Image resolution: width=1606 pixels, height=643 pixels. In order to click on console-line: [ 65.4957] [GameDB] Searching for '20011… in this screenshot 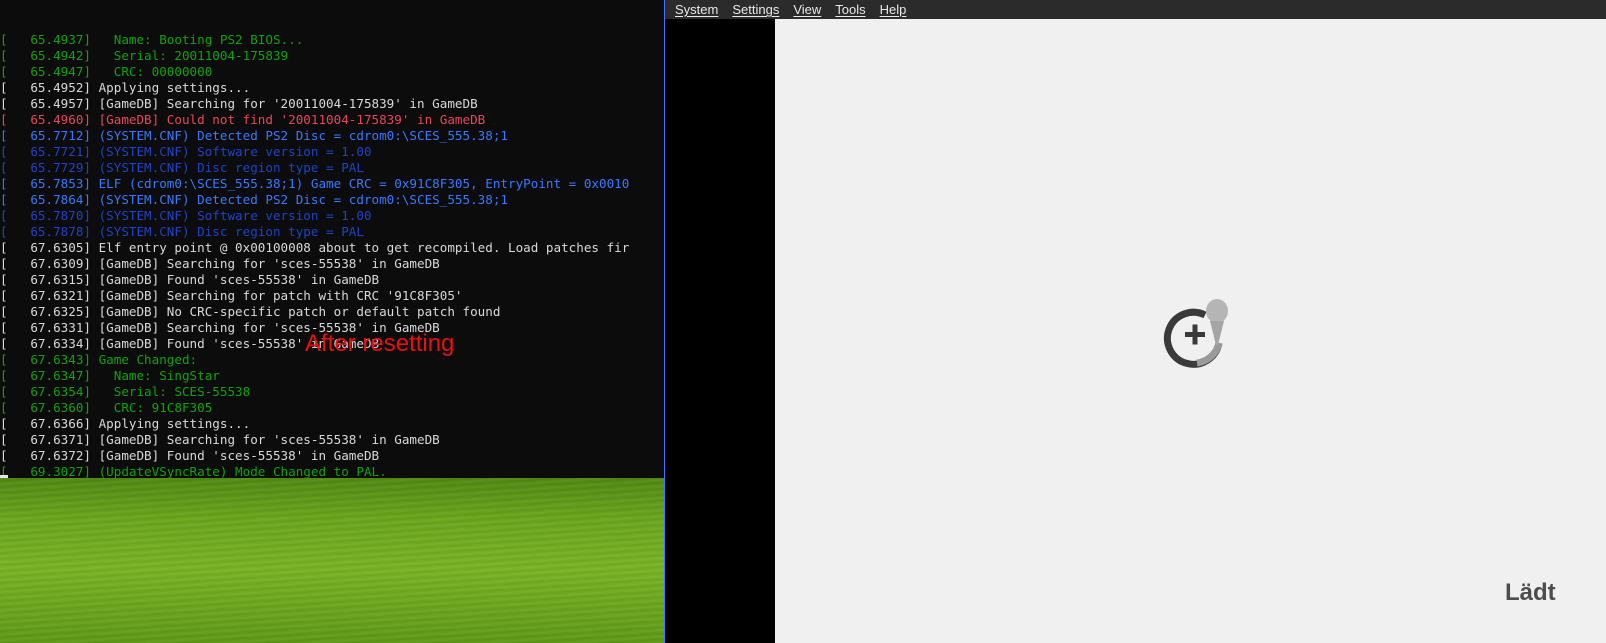, I will do `click(239, 103)`.